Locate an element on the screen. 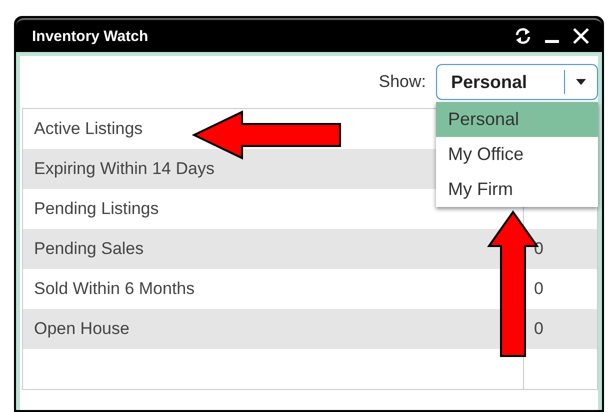 Image resolution: width=608 pixels, height=412 pixels. dropdown-option: My Firm is located at coordinates (517, 189).